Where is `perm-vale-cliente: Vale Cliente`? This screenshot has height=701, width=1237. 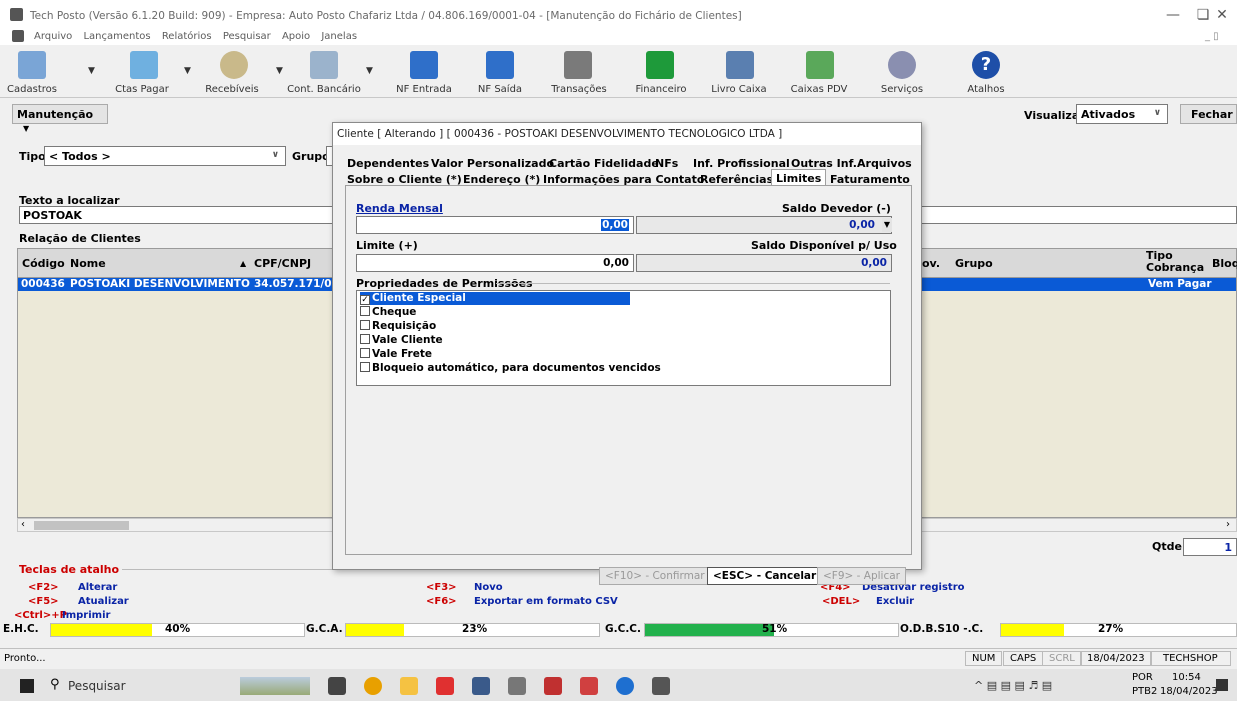 perm-vale-cliente: Vale Cliente is located at coordinates (401, 340).